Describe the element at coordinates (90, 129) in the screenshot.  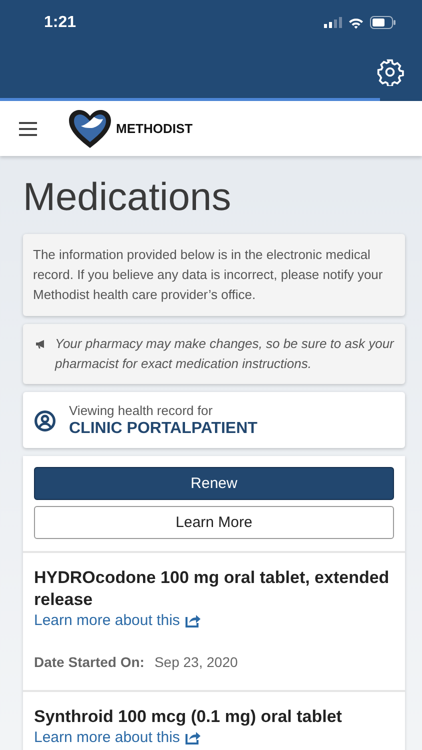
I see `heart-logo-icon` at that location.